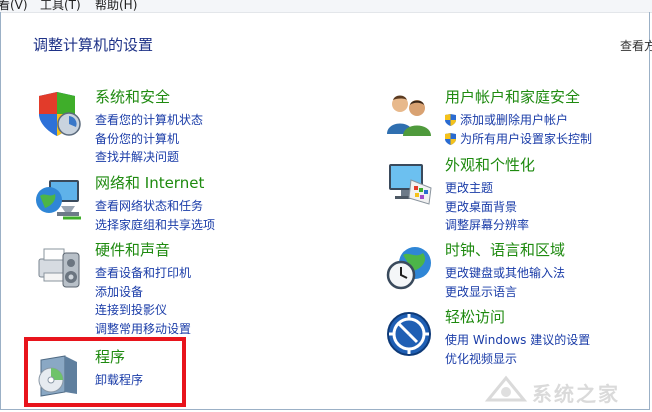 This screenshot has height=412, width=652. What do you see at coordinates (487, 225) in the screenshot?
I see `link-screen-resolution: 调整屏幕分辨率` at bounding box center [487, 225].